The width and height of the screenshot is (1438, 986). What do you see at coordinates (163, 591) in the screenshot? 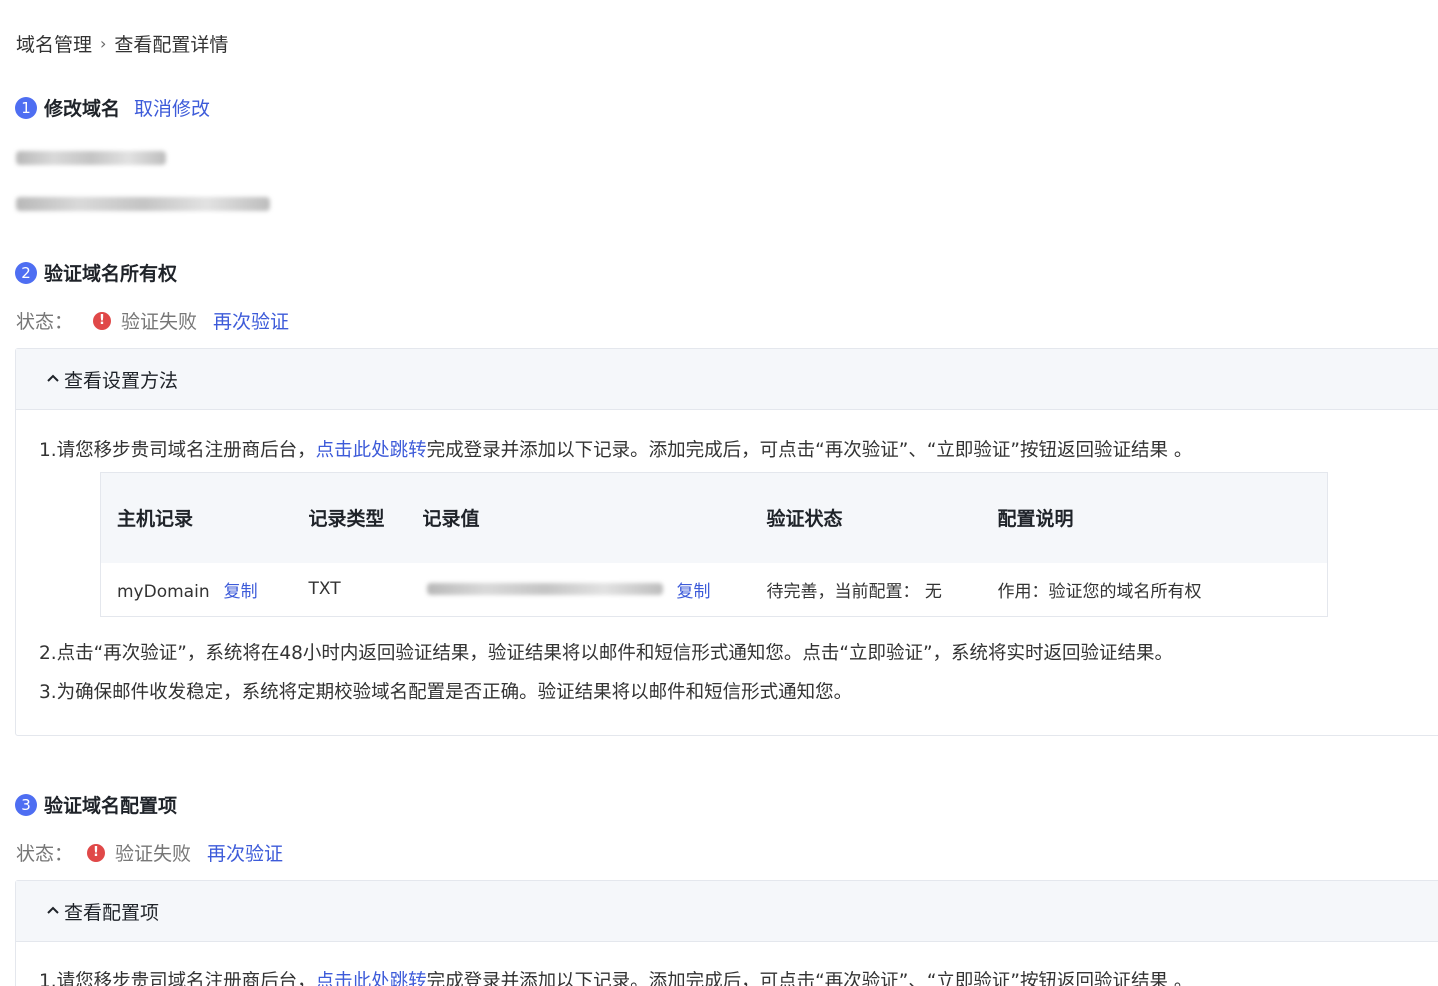
I see `host-value: myDomain` at bounding box center [163, 591].